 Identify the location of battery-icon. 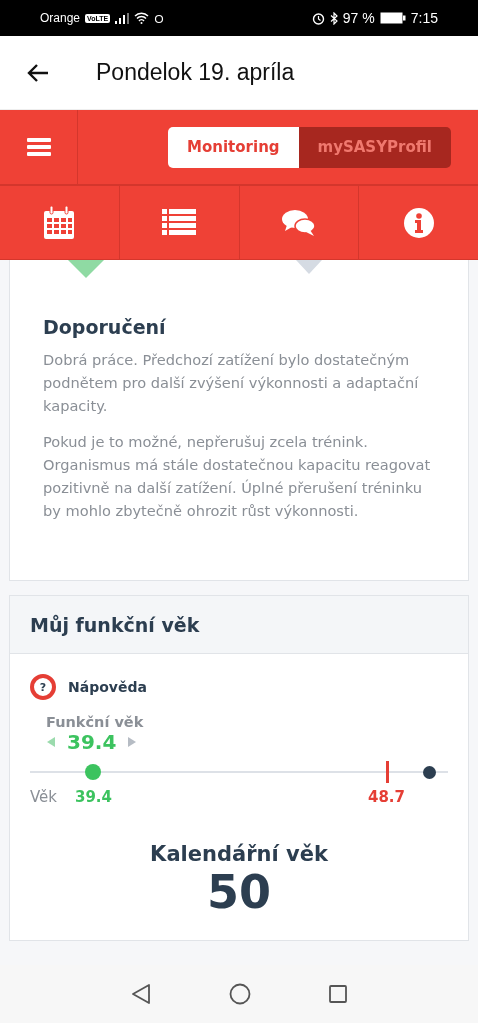
(392, 18).